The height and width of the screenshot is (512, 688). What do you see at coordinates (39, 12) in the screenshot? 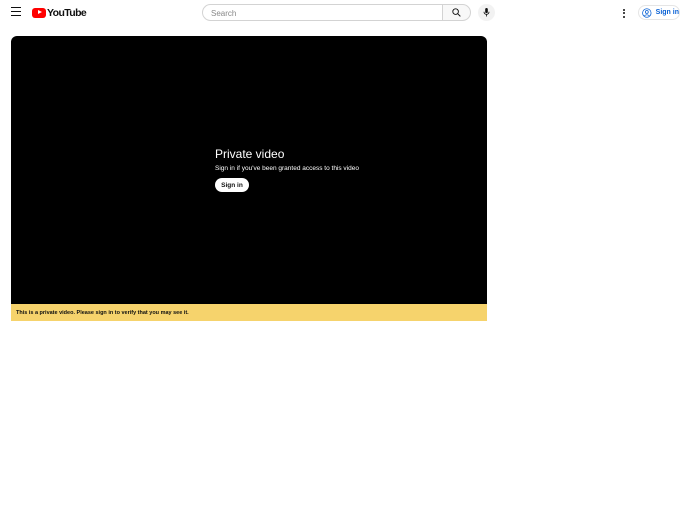
I see `youtube-logo-icon` at bounding box center [39, 12].